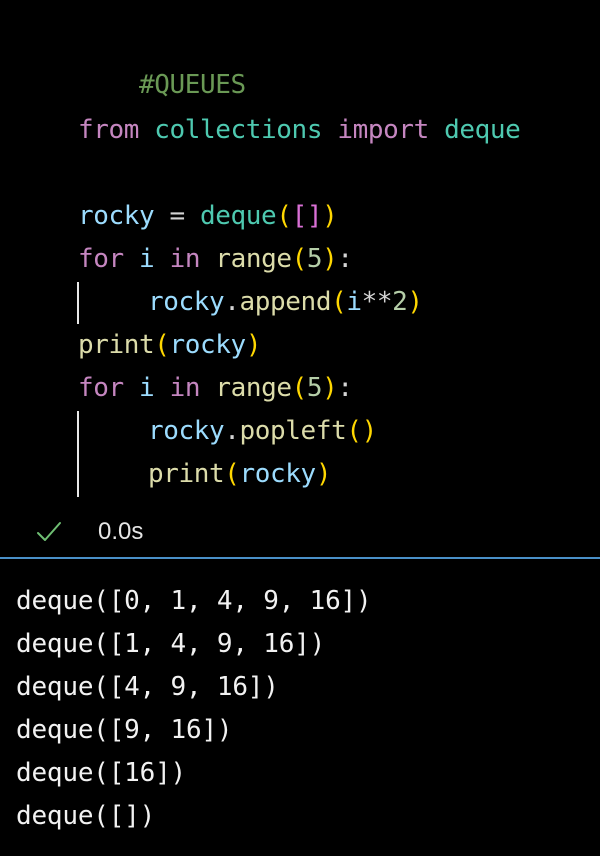  Describe the element at coordinates (162, 62) in the screenshot. I see `code-line-comment: #QUEUES` at that location.